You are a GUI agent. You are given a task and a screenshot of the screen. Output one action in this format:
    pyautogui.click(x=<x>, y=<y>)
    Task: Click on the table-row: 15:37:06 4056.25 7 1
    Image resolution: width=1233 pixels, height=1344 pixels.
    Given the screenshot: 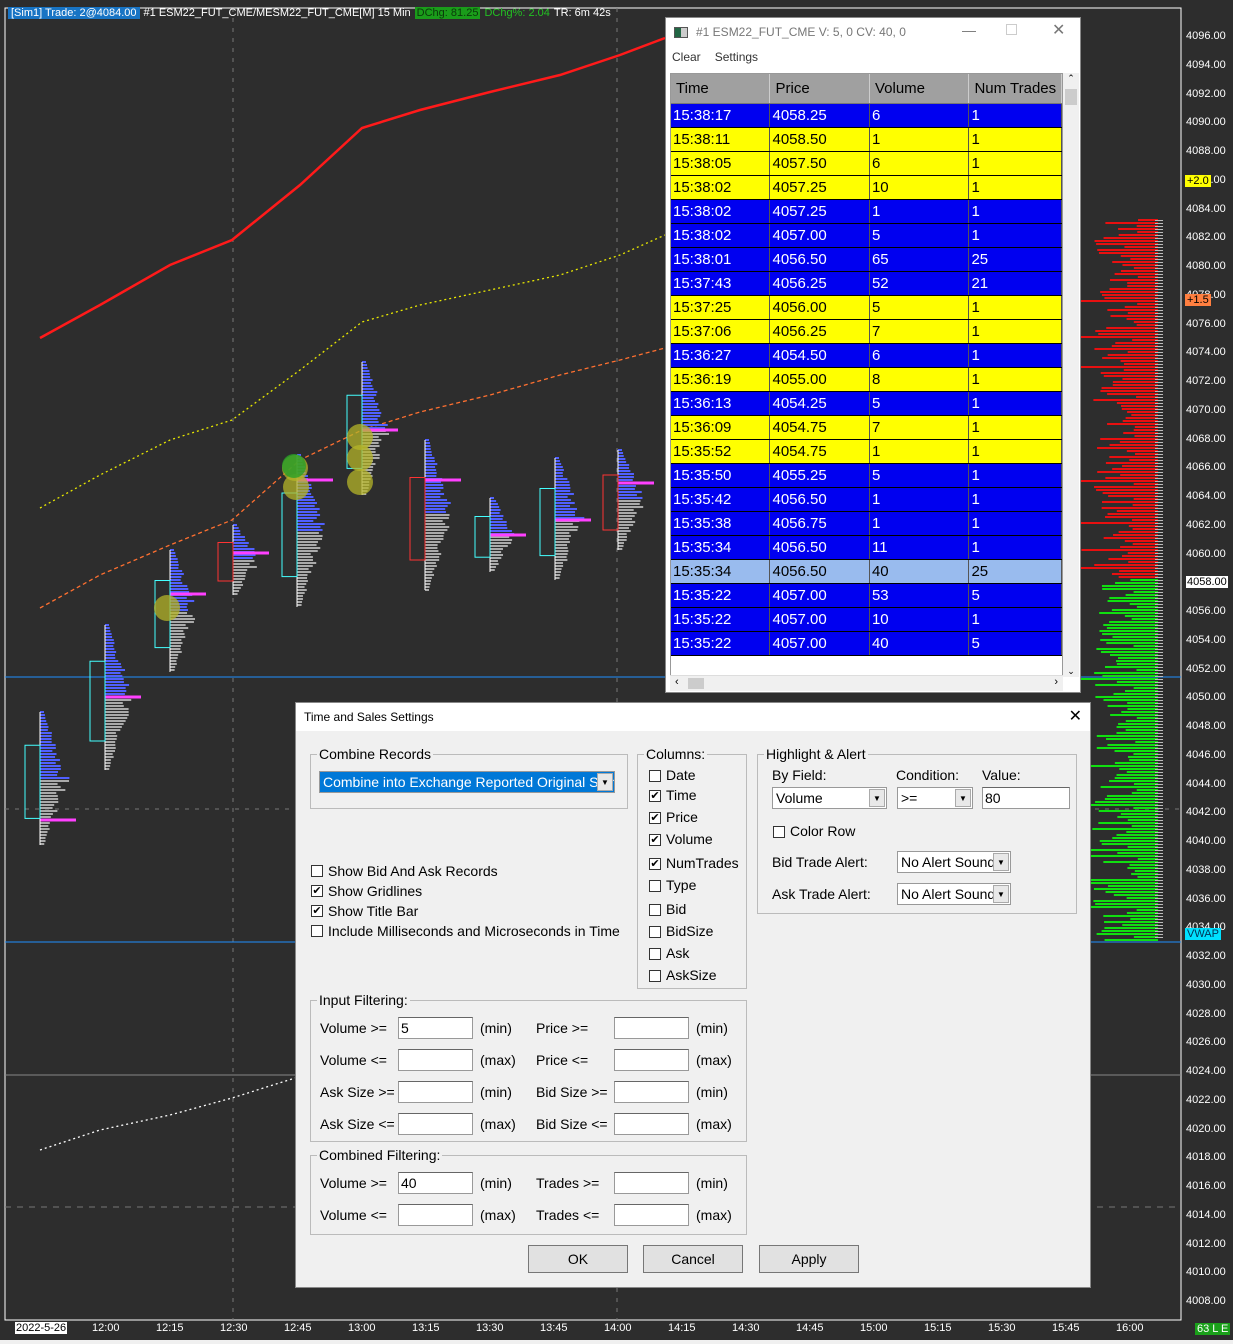 What is the action you would take?
    pyautogui.click(x=866, y=332)
    